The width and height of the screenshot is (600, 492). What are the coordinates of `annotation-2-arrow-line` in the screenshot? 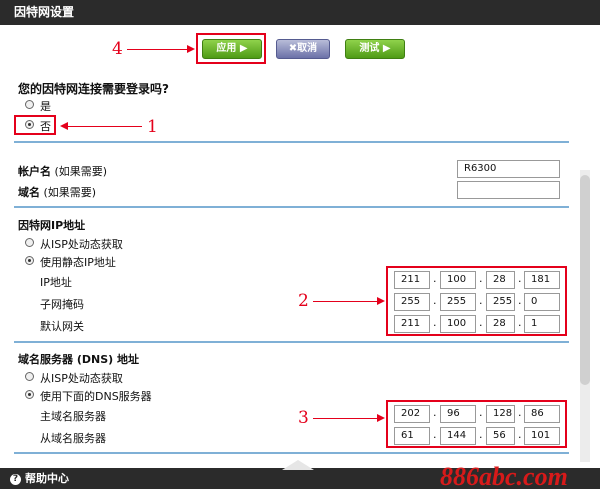 It's located at (345, 301).